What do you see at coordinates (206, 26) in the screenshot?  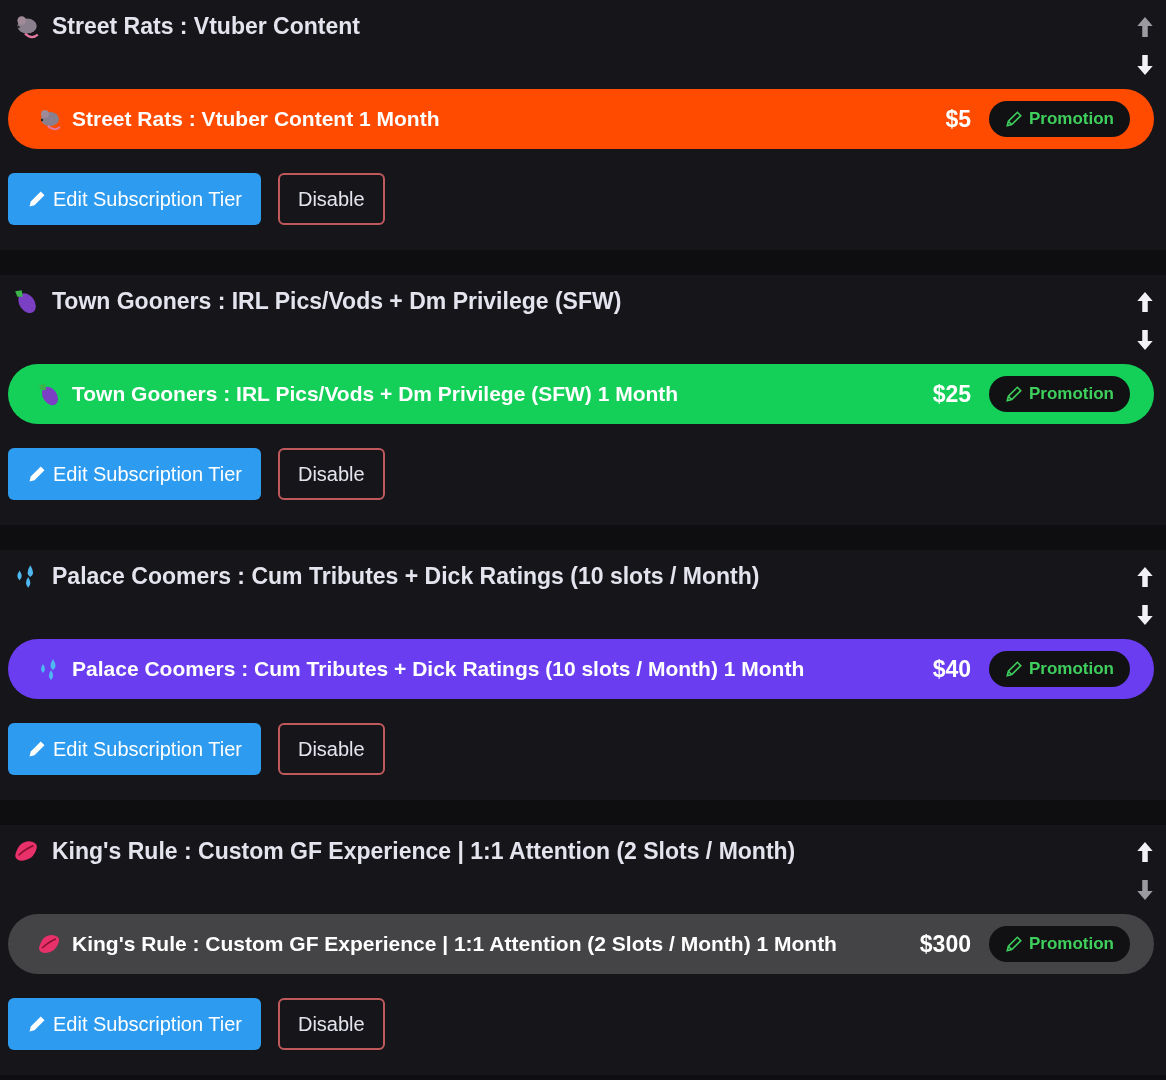 I see `tier-title: Street Rats : Vtuber Content` at bounding box center [206, 26].